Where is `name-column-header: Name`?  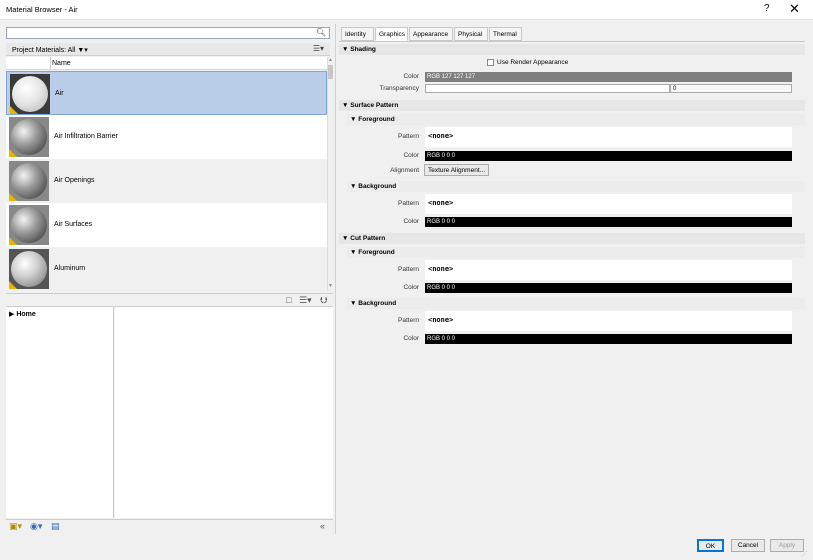 name-column-header: Name is located at coordinates (61, 63).